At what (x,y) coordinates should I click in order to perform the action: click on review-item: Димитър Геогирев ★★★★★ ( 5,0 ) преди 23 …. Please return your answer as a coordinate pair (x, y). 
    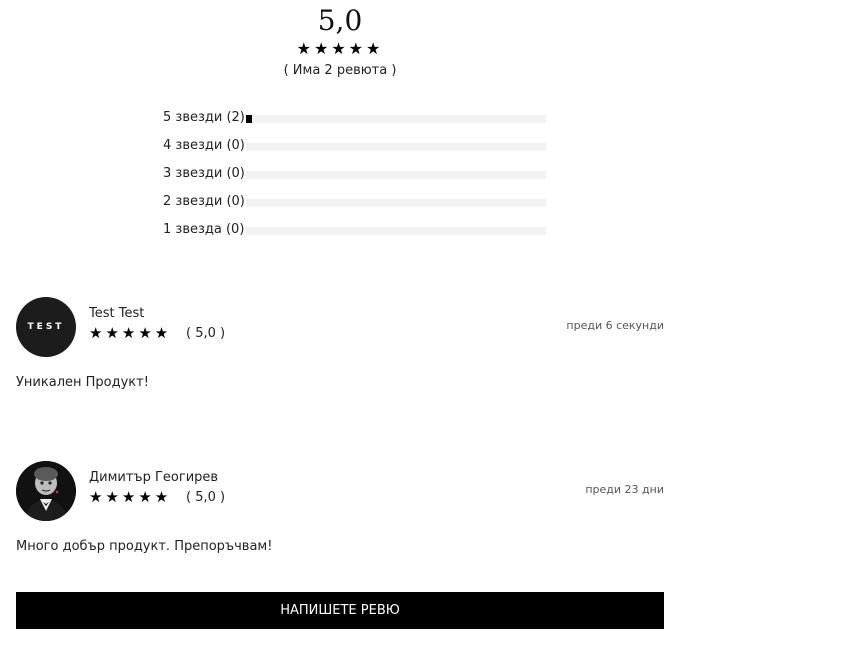
    Looking at the image, I should click on (340, 521).